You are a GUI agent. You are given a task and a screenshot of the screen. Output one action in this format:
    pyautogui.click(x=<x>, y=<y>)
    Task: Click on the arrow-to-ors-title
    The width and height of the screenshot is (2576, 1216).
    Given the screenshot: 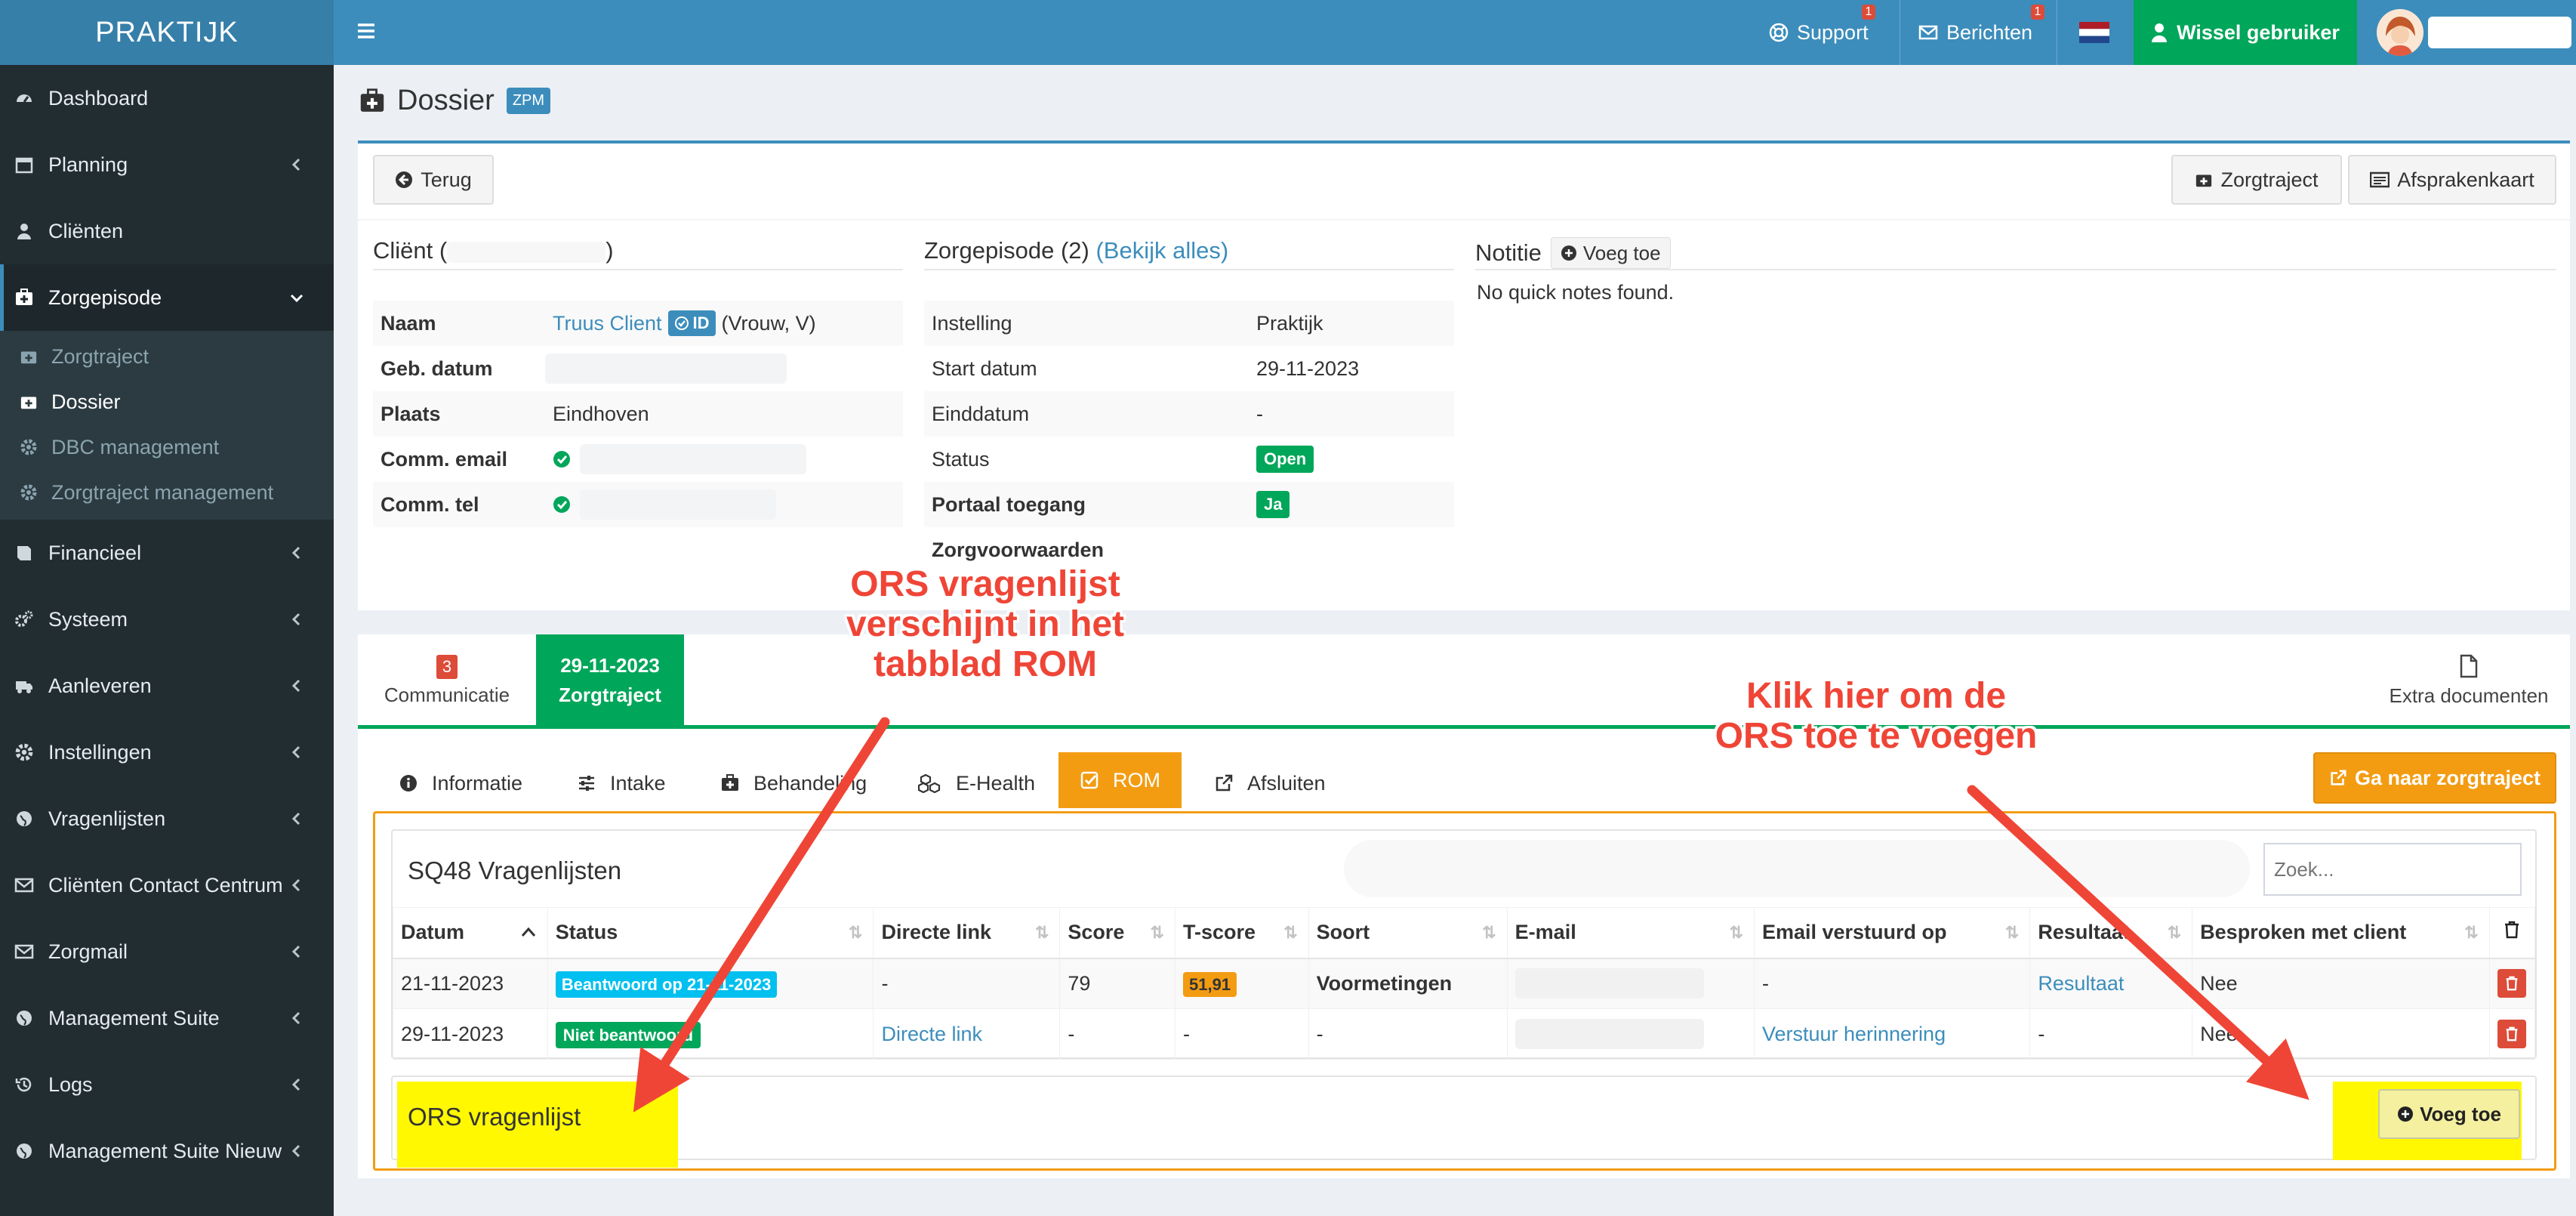 What is the action you would take?
    pyautogui.click(x=761, y=915)
    